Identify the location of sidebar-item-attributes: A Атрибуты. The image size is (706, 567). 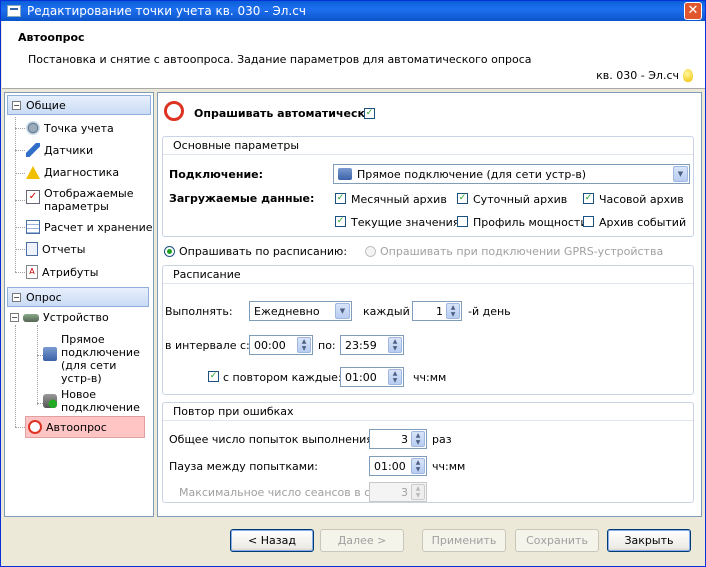
(62, 272).